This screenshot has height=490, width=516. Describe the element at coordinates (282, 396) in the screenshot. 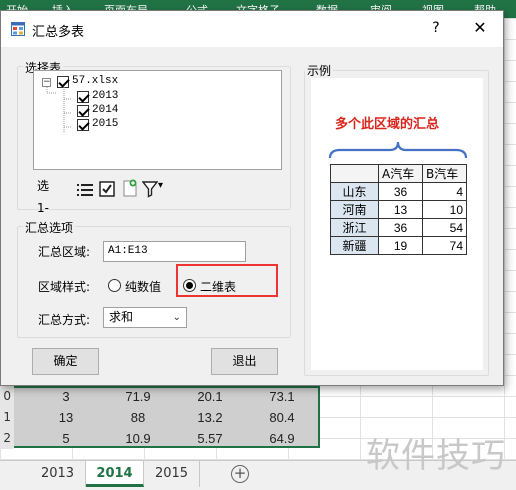

I see `cell: 73.1` at that location.